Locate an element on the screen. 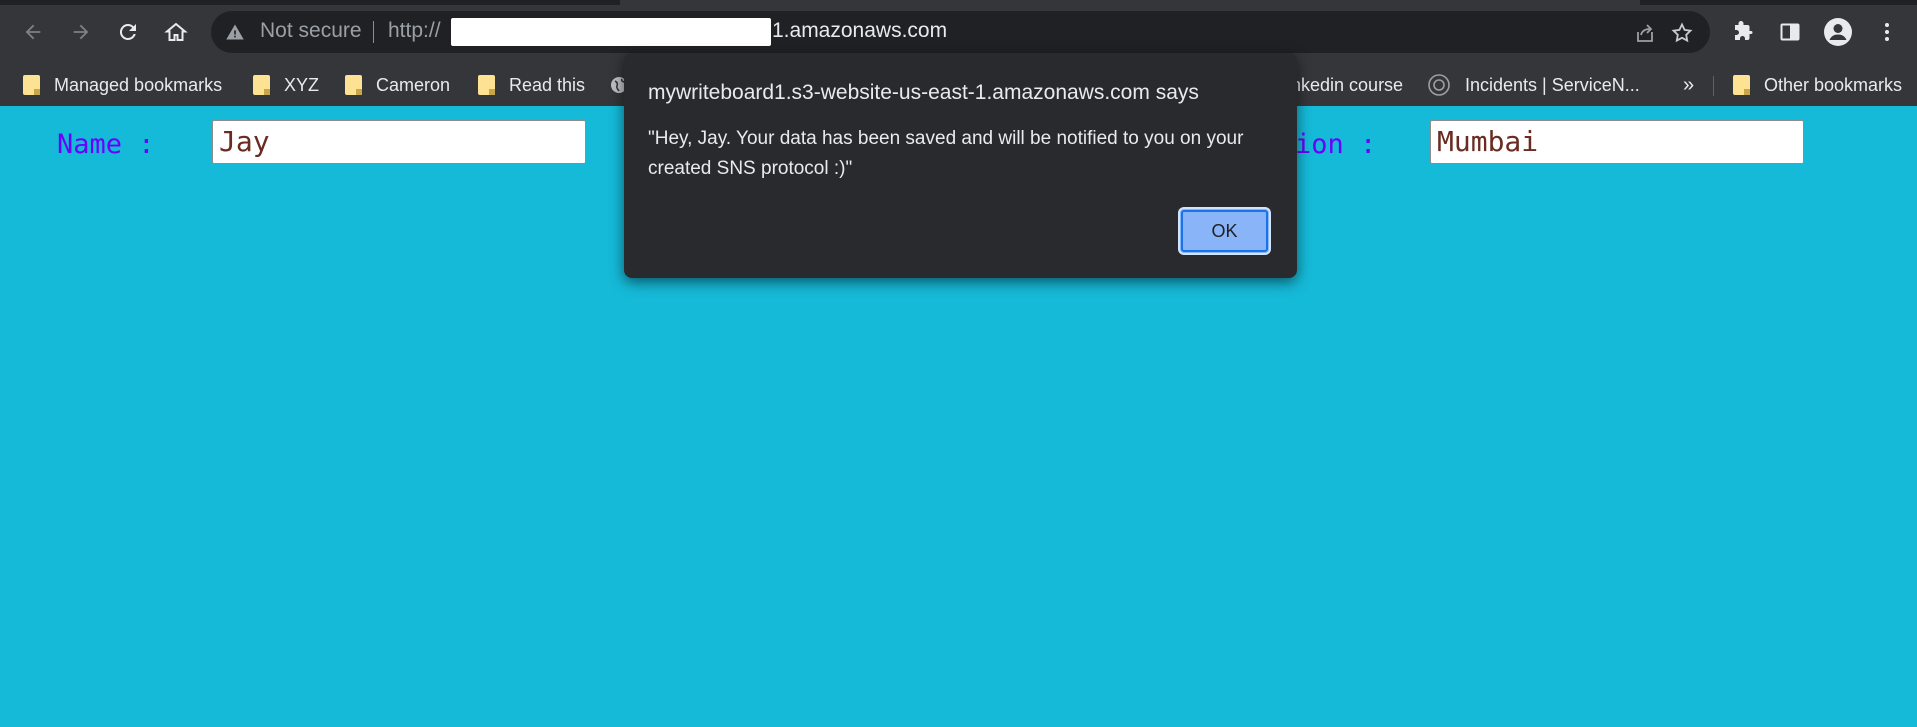 The height and width of the screenshot is (727, 1917). location-input: Mumbai is located at coordinates (1617, 142).